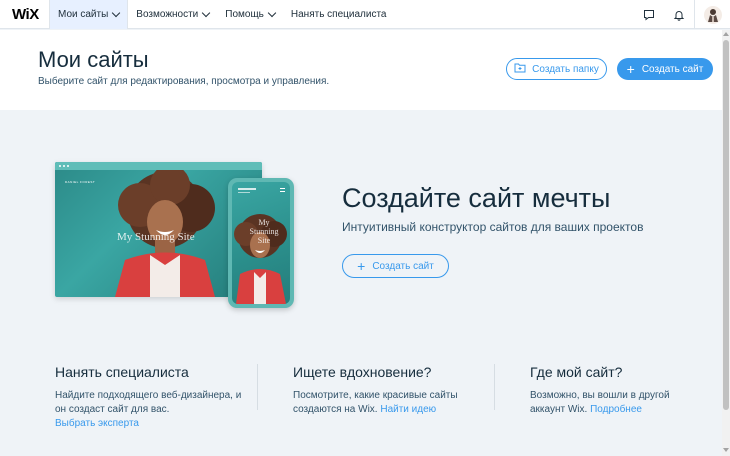  I want to click on where-is-my-site-title: Где мой сайт?, so click(576, 372).